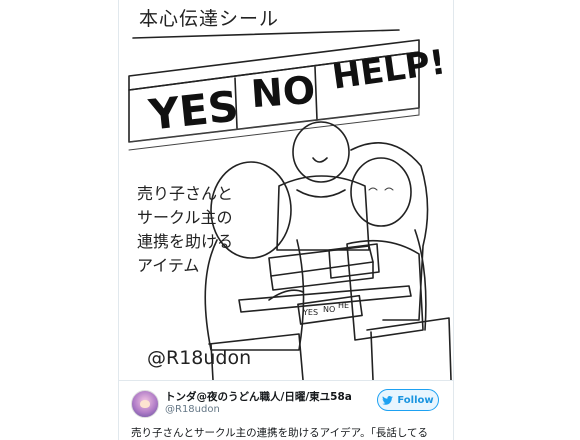 The image size is (580, 440). What do you see at coordinates (329, 309) in the screenshot?
I see `mini-label-no: NO` at bounding box center [329, 309].